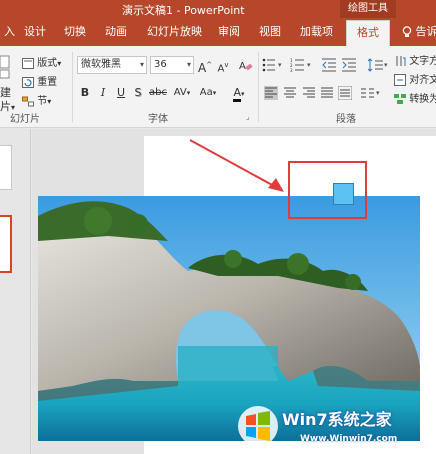  I want to click on ribbon-tabs: 入 设计 切换 动画 幻灯片放映 审阅 视图 加载项 格式 告诉, so click(218, 32).